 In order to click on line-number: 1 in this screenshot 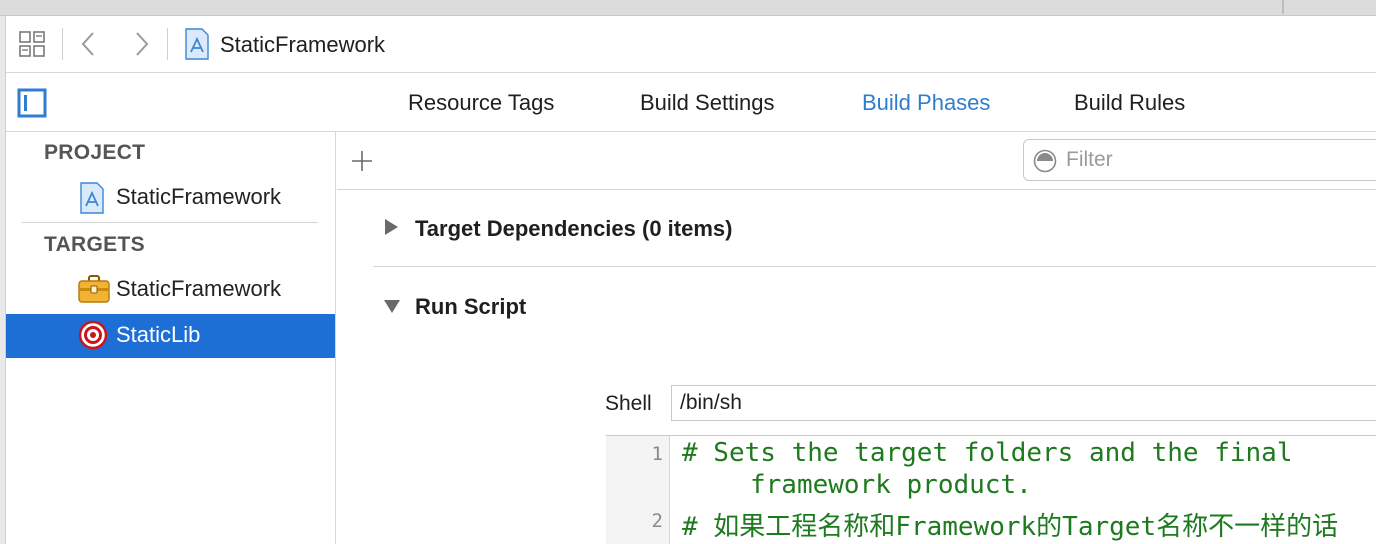, I will do `click(657, 454)`.